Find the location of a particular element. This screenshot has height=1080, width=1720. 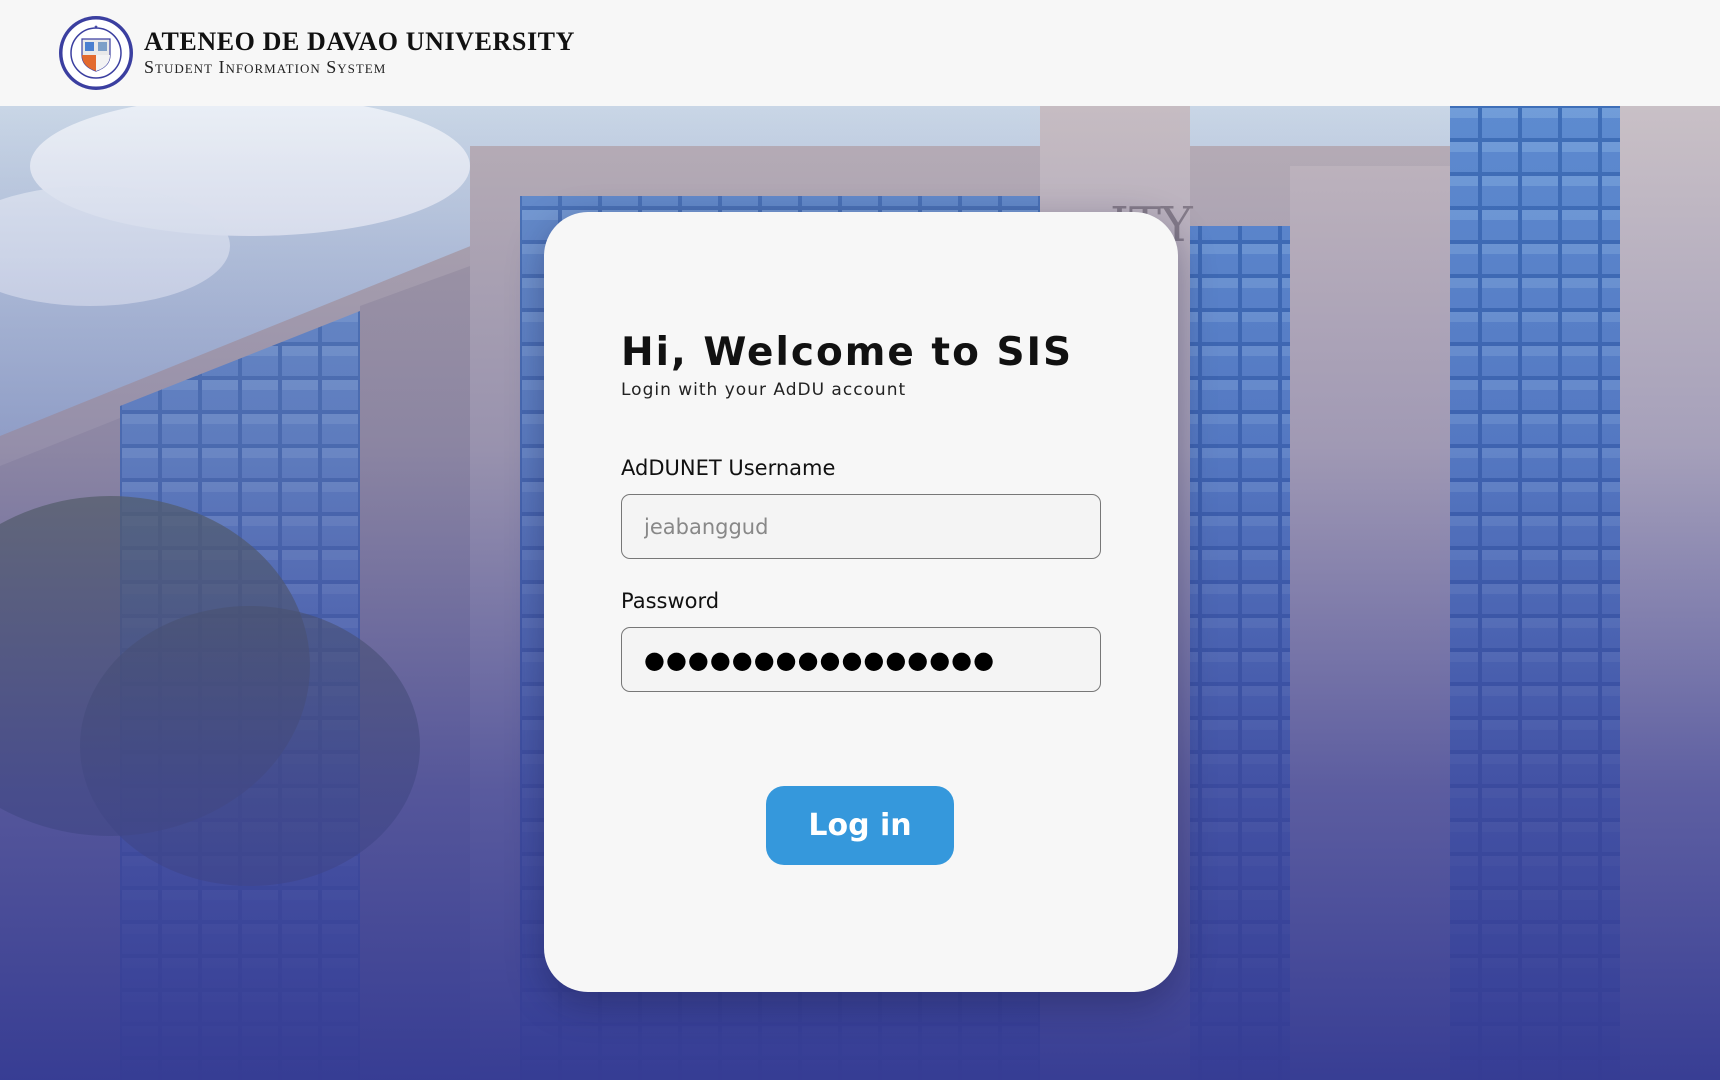

username-input is located at coordinates (861, 526).